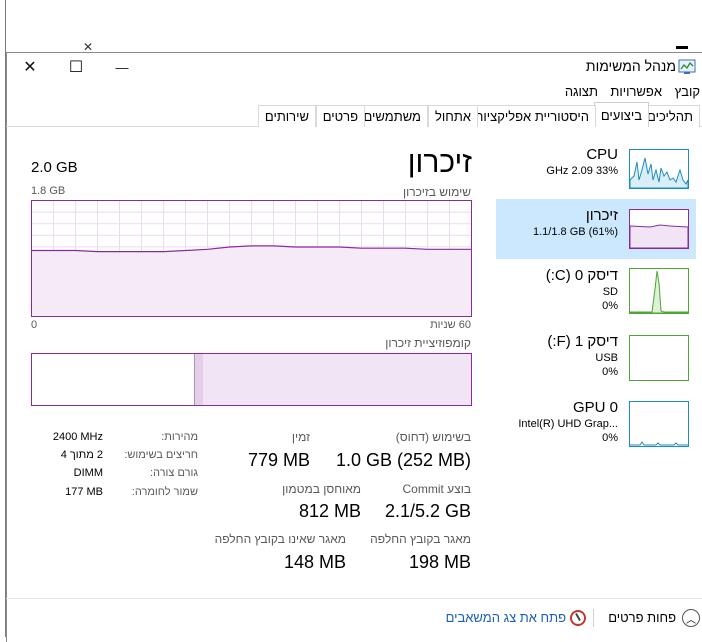 This screenshot has width=702, height=642. What do you see at coordinates (164, 492) in the screenshot?
I see `detail-label: שמור לחומרה:` at bounding box center [164, 492].